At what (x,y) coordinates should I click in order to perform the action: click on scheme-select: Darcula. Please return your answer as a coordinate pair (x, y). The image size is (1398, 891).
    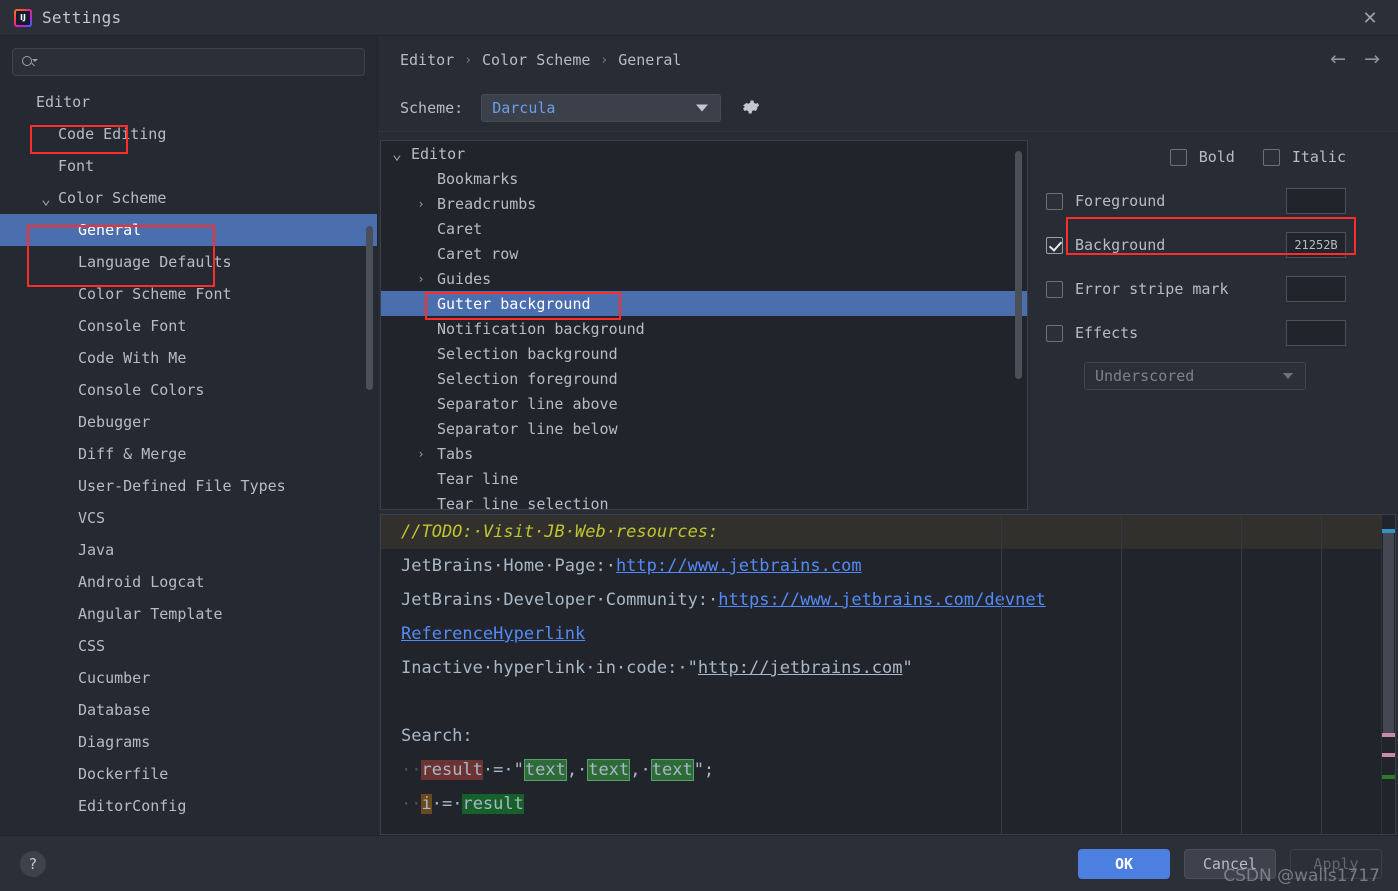
    Looking at the image, I should click on (601, 107).